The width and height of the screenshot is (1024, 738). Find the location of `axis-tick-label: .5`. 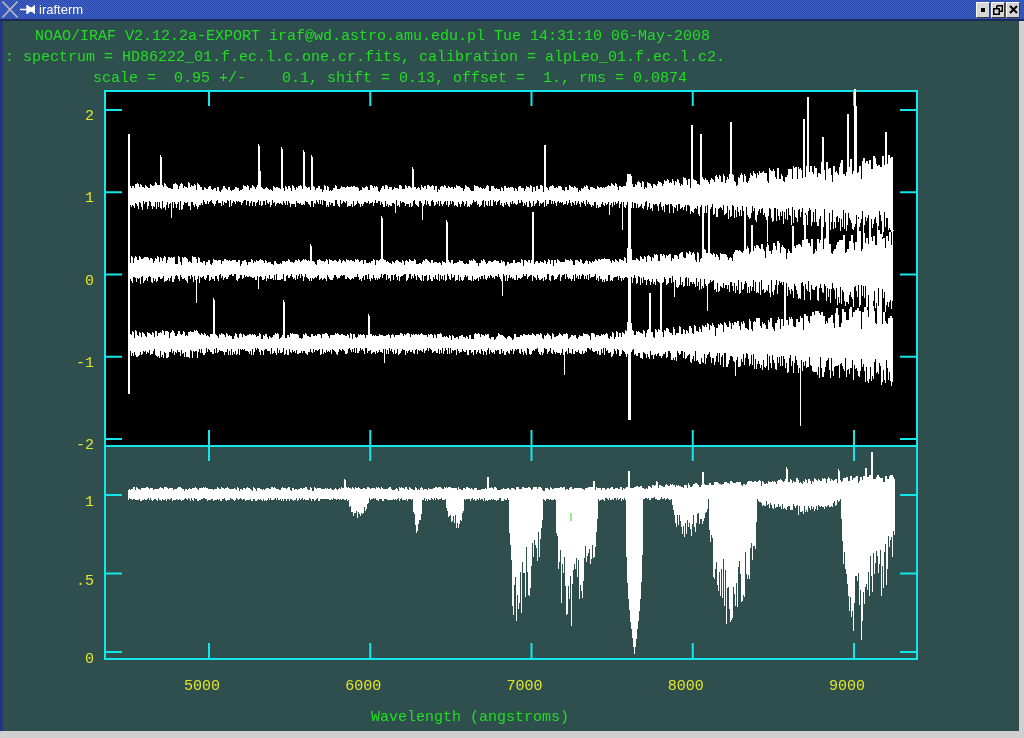

axis-tick-label: .5 is located at coordinates (85, 581).